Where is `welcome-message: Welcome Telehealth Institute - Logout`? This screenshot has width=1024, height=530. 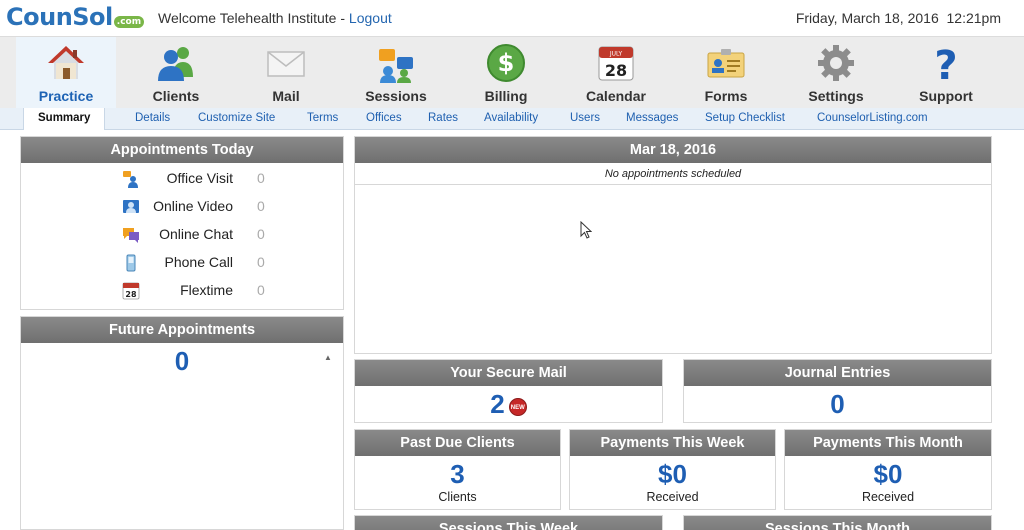
welcome-message: Welcome Telehealth Institute - Logout is located at coordinates (275, 18).